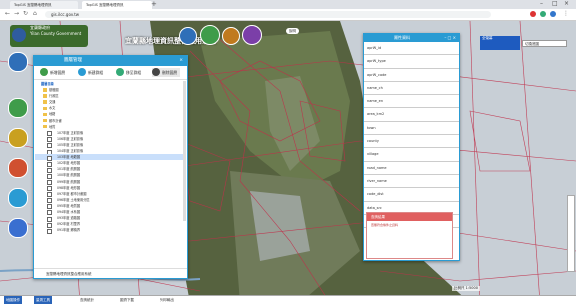 The image size is (576, 304). I want to click on attribute-row: code_dist, so click(411, 195).